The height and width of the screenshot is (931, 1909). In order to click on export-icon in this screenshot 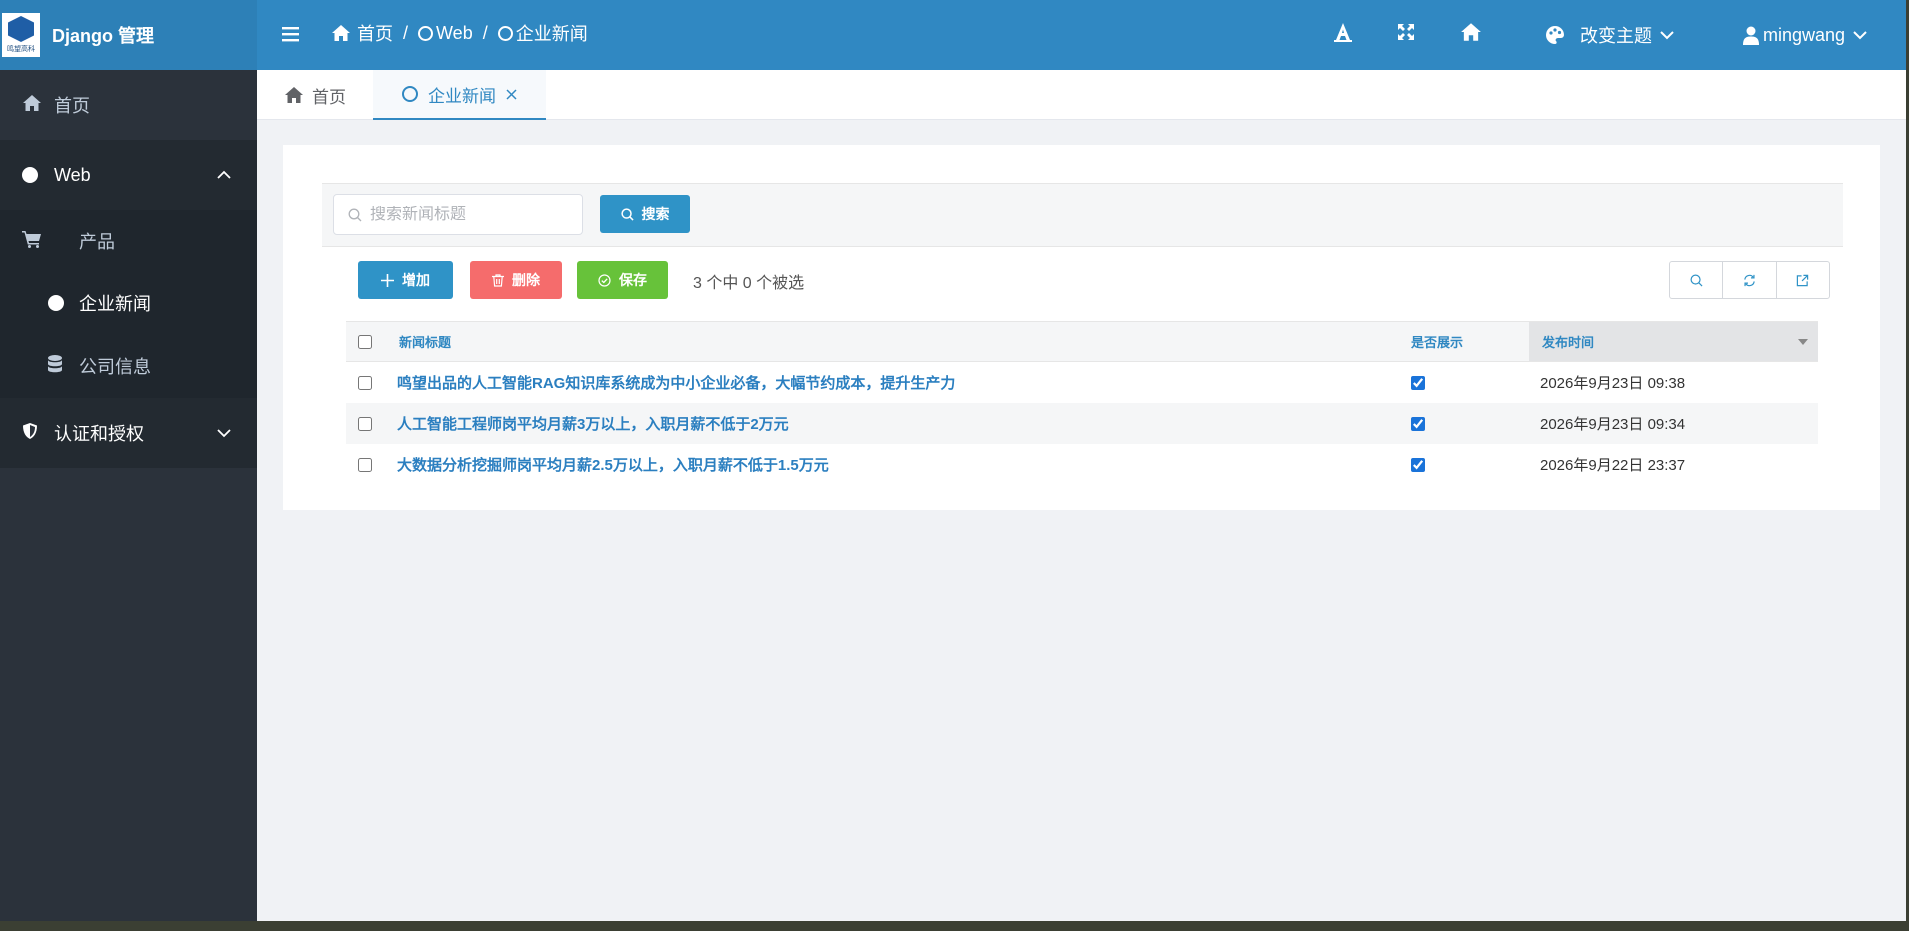, I will do `click(1803, 280)`.